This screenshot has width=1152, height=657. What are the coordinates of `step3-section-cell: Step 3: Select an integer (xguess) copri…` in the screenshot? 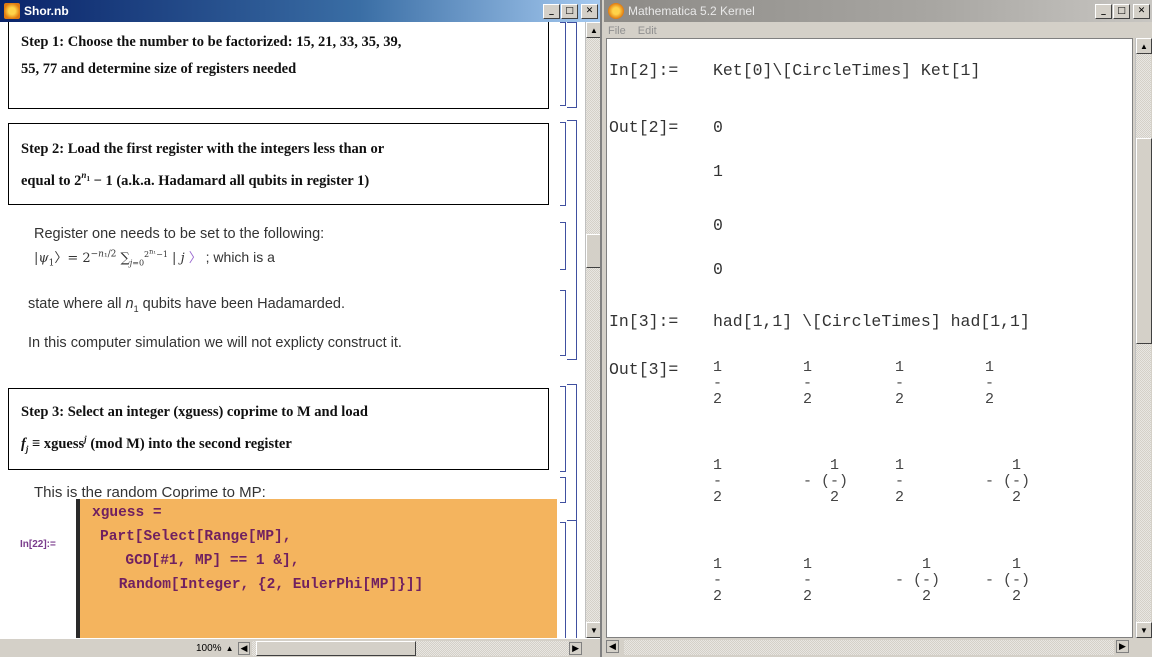 It's located at (278, 429).